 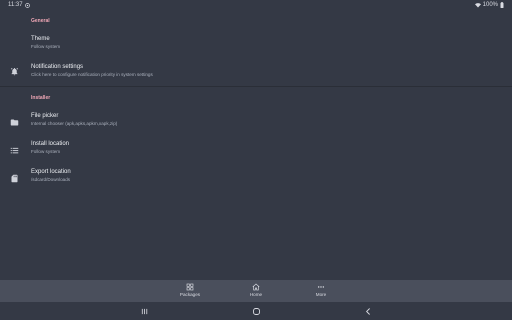 I want to click on status-time-group: 11:37, so click(x=19, y=5).